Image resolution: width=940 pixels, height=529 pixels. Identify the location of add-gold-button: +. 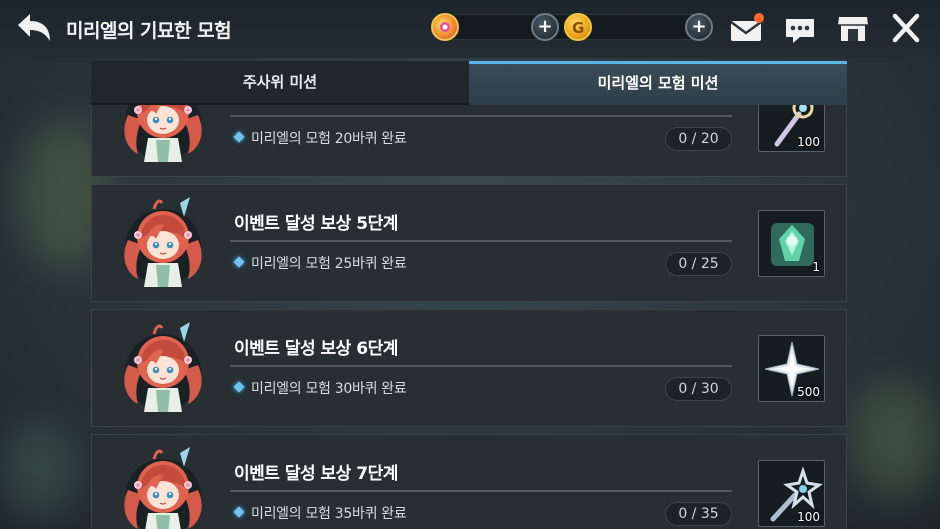
(699, 27).